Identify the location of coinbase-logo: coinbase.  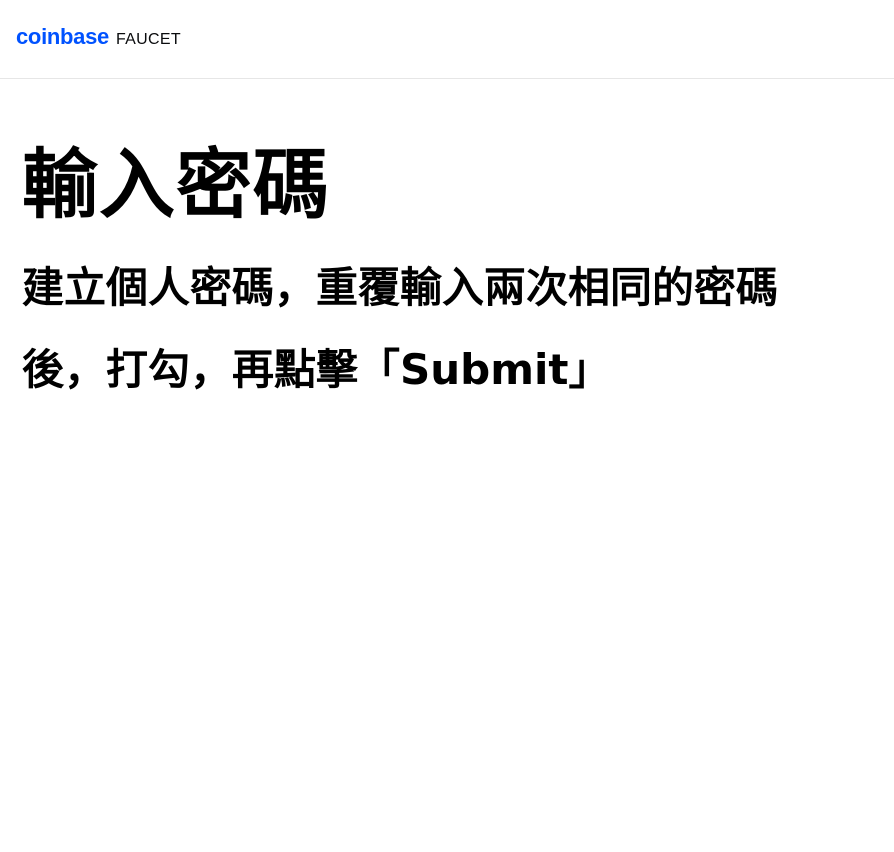
(62, 37).